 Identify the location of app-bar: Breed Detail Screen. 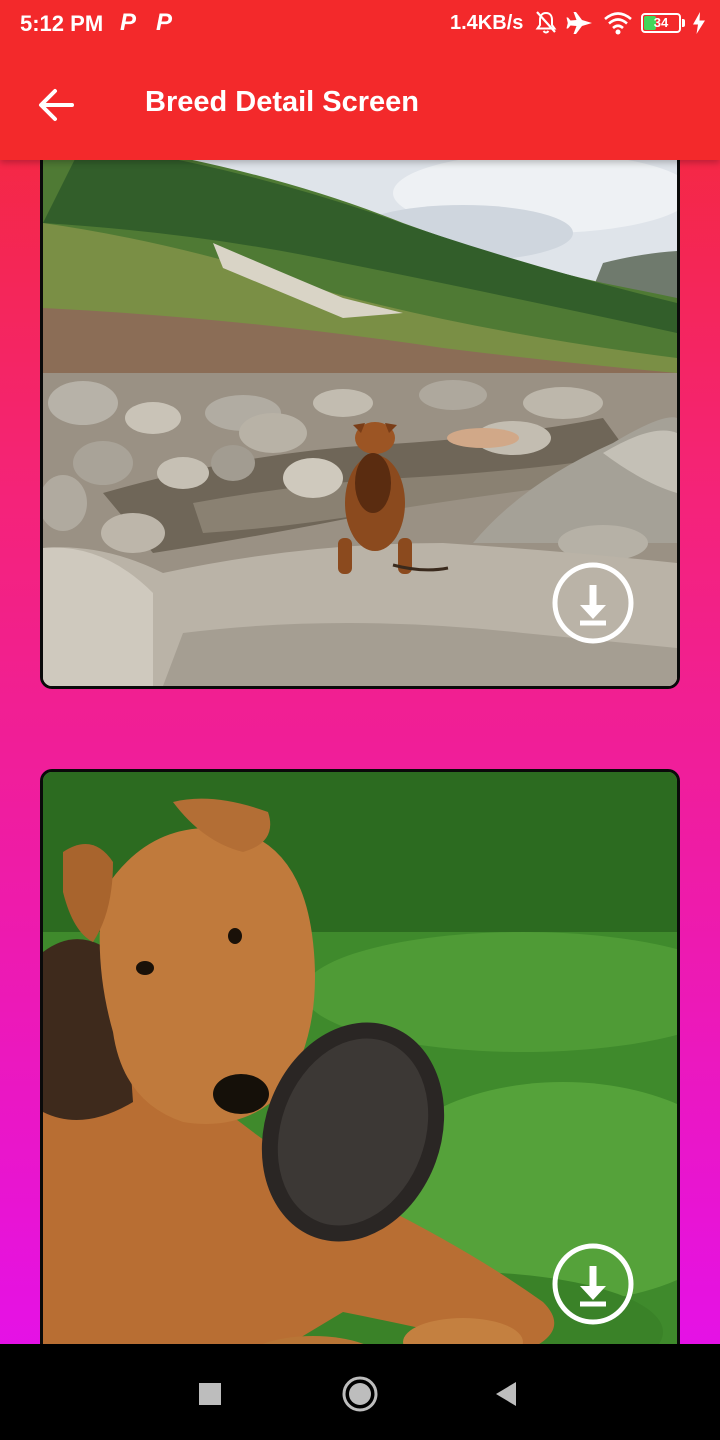
(360, 105).